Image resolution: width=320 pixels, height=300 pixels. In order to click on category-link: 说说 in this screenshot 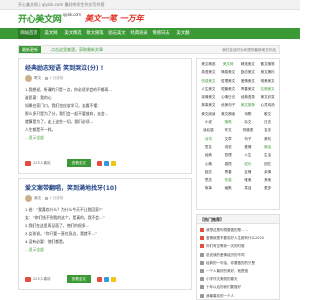, I will do `click(228, 147)`.